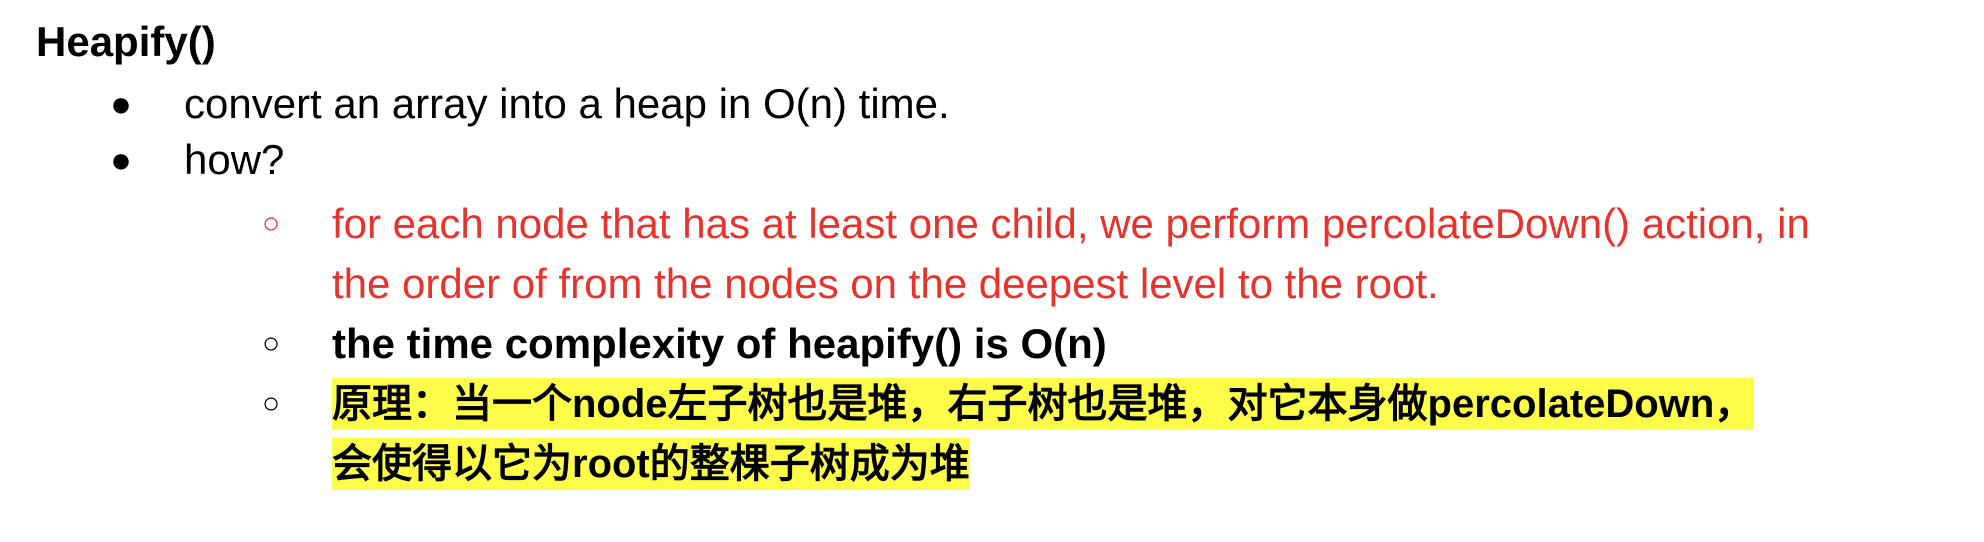  I want to click on bullet-text: how?, so click(234, 159).